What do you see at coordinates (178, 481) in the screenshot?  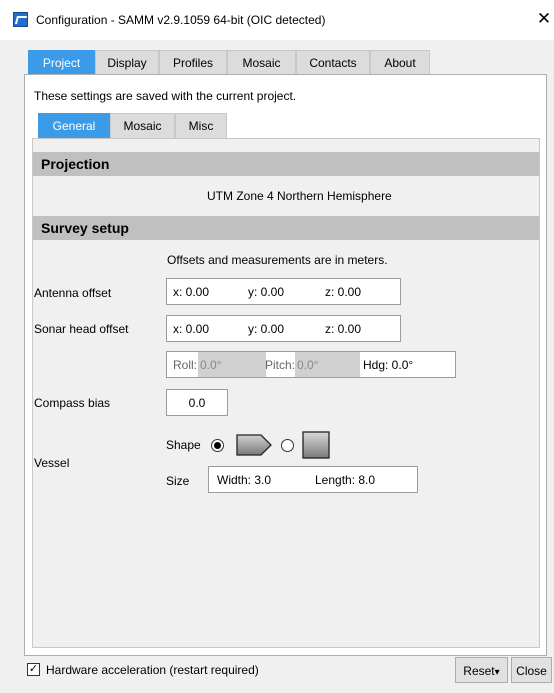 I see `size-label: Size` at bounding box center [178, 481].